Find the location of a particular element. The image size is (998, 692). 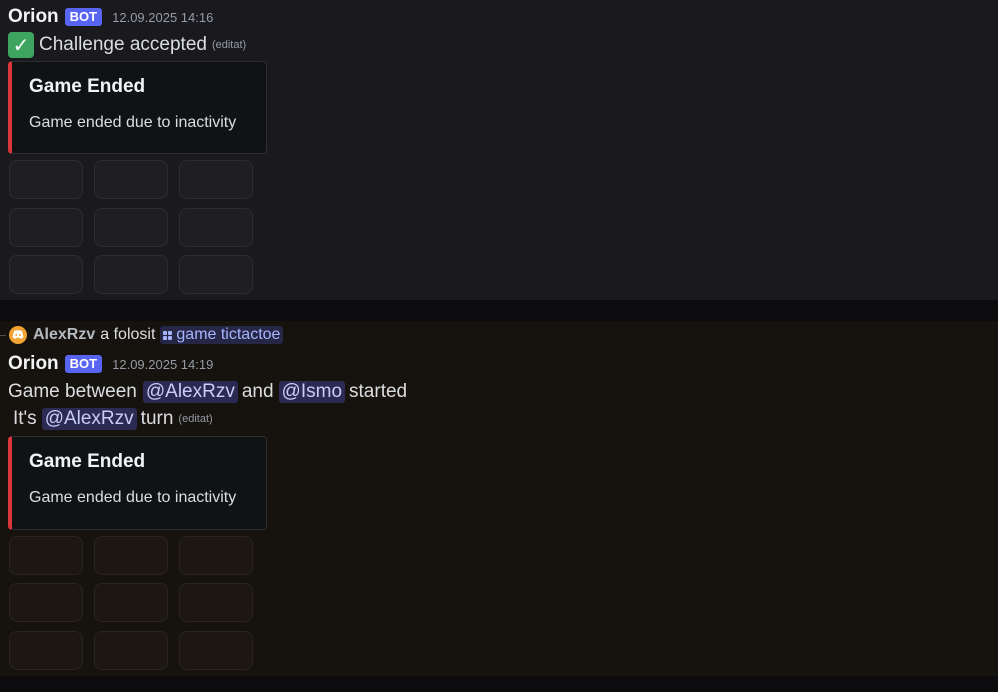

message-line-1: Game between @AlexRzv and @Ismo started is located at coordinates (207, 392).